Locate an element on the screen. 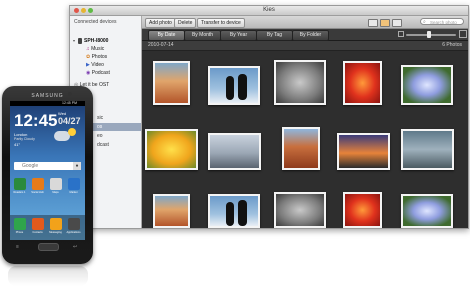  grid-view-icon is located at coordinates (397, 23).